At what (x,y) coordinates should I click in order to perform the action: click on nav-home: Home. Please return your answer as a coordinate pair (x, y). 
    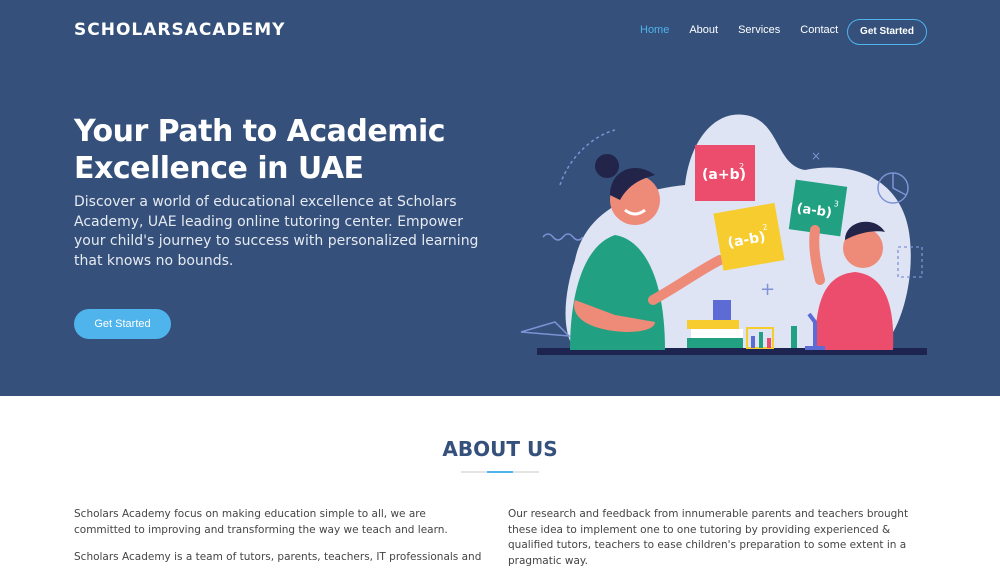
    Looking at the image, I should click on (654, 30).